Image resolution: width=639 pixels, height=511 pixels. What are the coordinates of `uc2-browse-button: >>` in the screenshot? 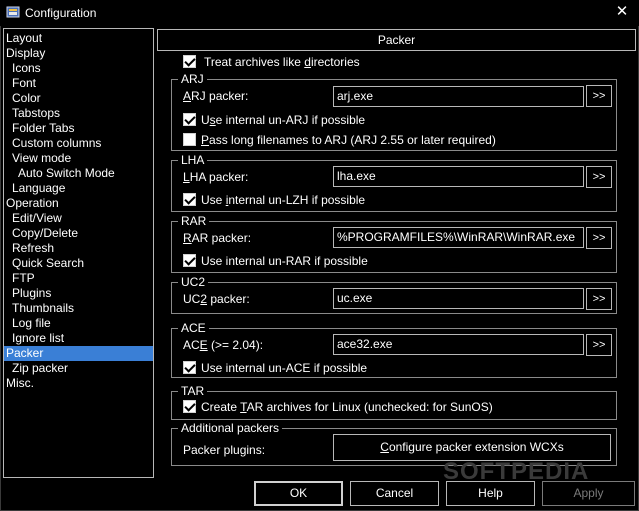 It's located at (599, 299).